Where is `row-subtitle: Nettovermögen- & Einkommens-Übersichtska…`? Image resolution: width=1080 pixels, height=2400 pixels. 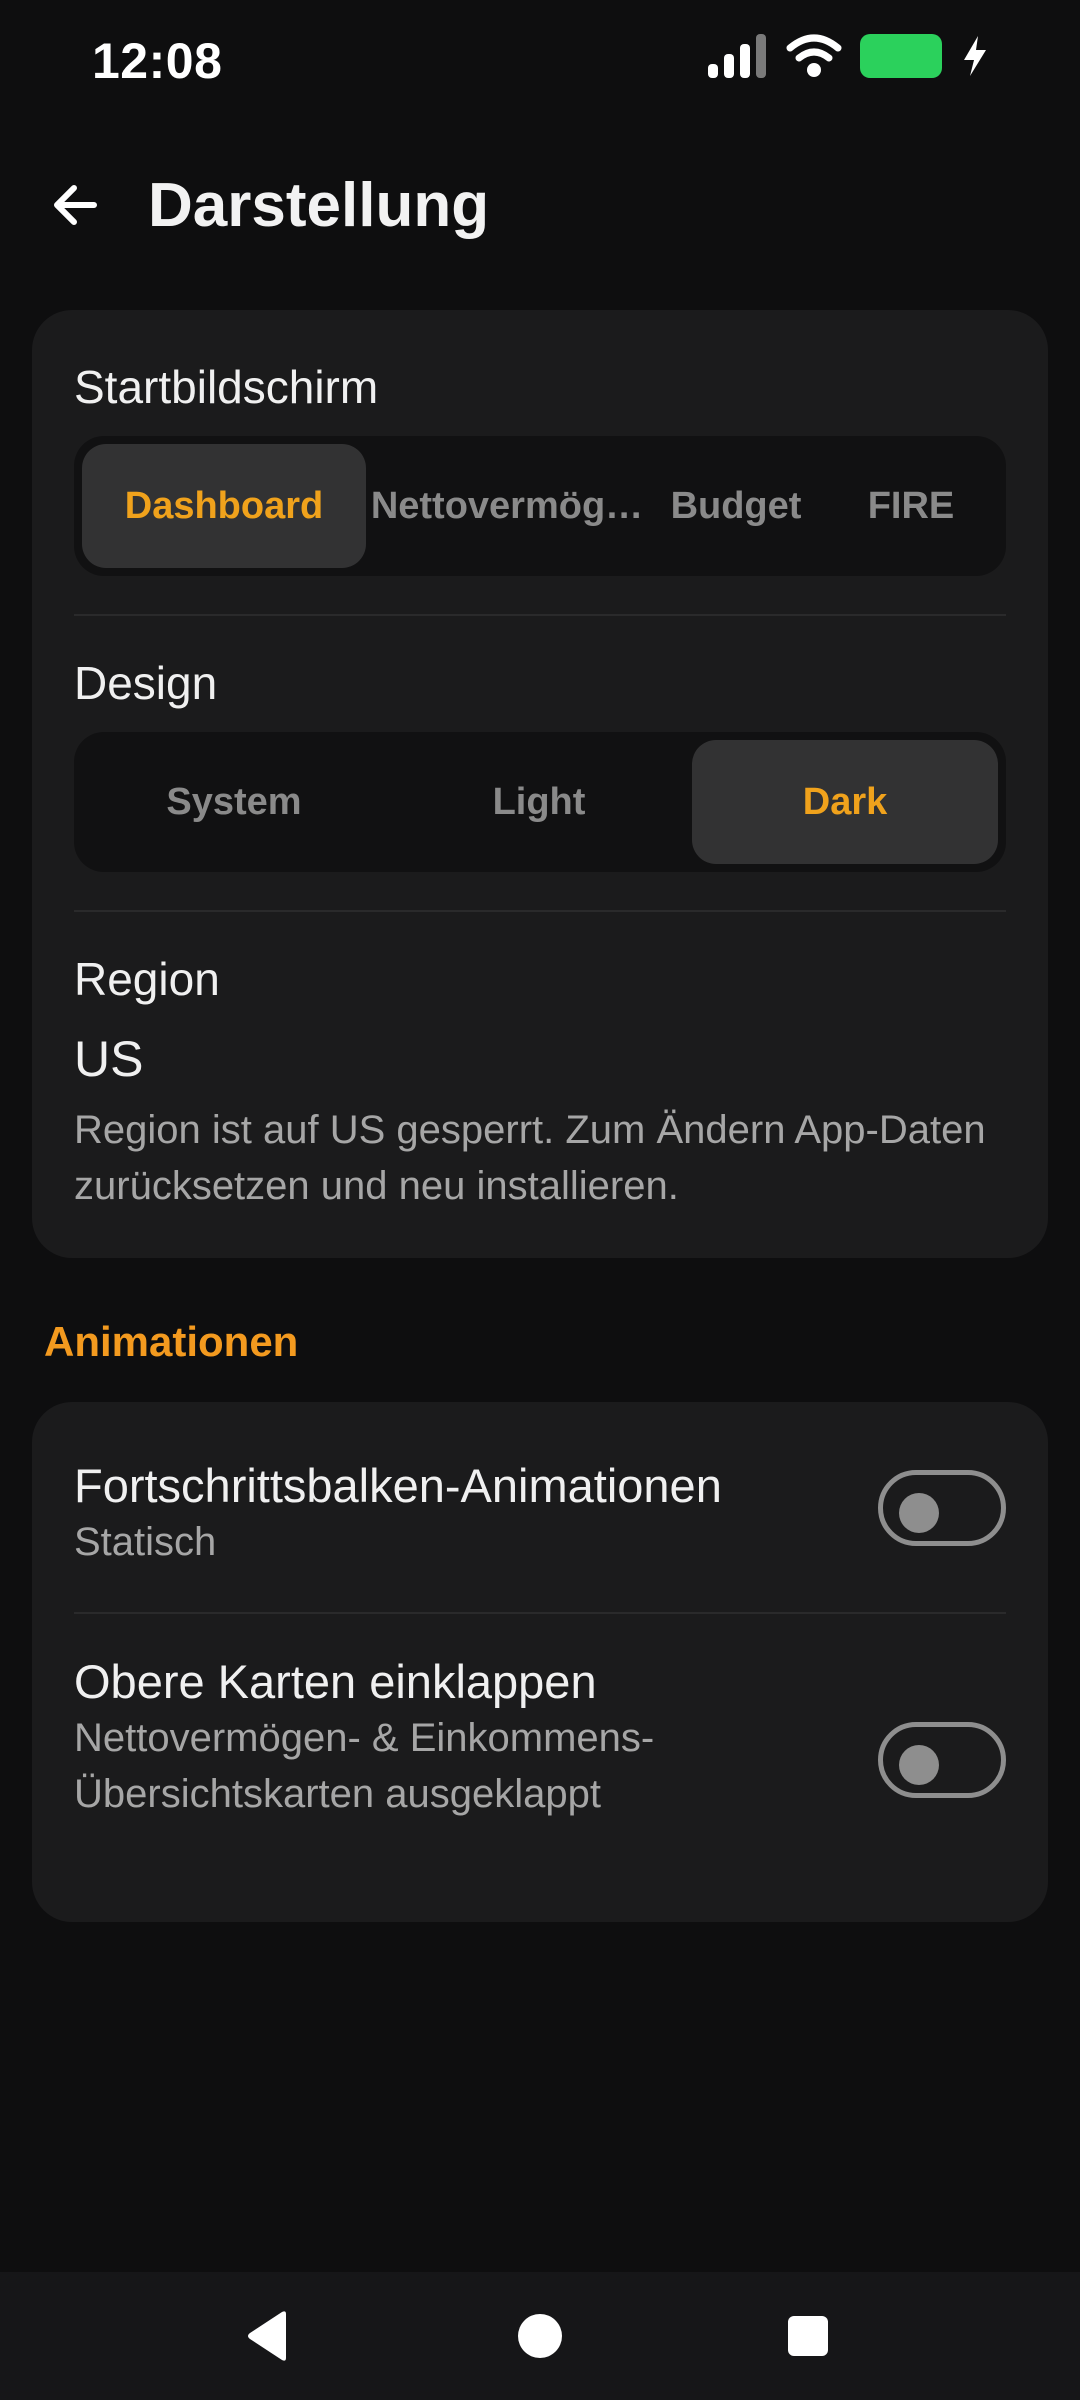 row-subtitle: Nettovermögen- & Einkommens-Übersichtska… is located at coordinates (364, 1766).